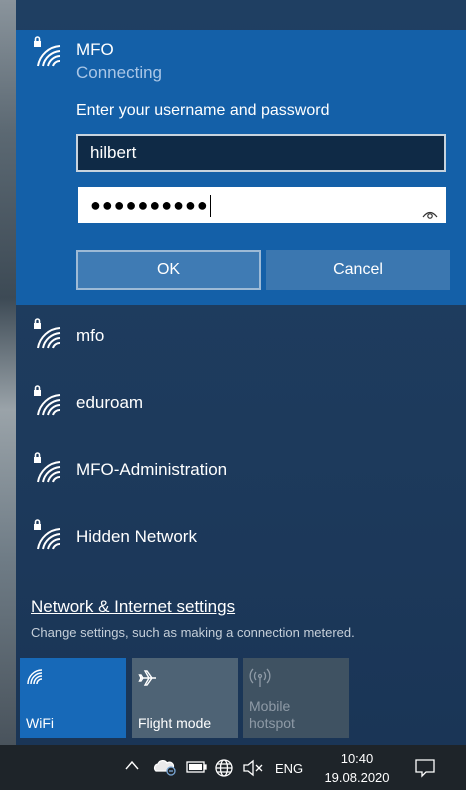  What do you see at coordinates (132, 766) in the screenshot?
I see `chevron-up-icon` at bounding box center [132, 766].